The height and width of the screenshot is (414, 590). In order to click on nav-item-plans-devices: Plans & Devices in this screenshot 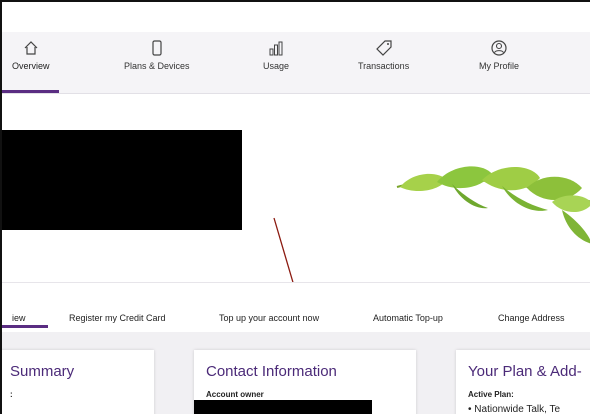, I will do `click(157, 55)`.